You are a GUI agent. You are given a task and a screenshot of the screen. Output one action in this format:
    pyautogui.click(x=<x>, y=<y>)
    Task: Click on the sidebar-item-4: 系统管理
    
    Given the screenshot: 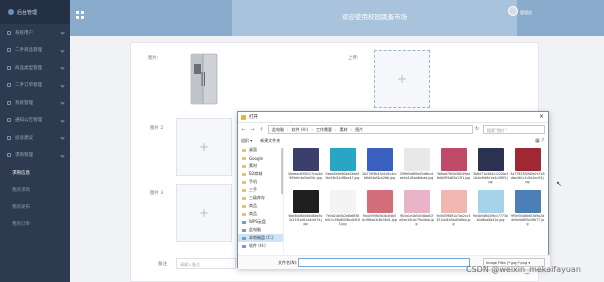 What is the action you would take?
    pyautogui.click(x=35, y=103)
    